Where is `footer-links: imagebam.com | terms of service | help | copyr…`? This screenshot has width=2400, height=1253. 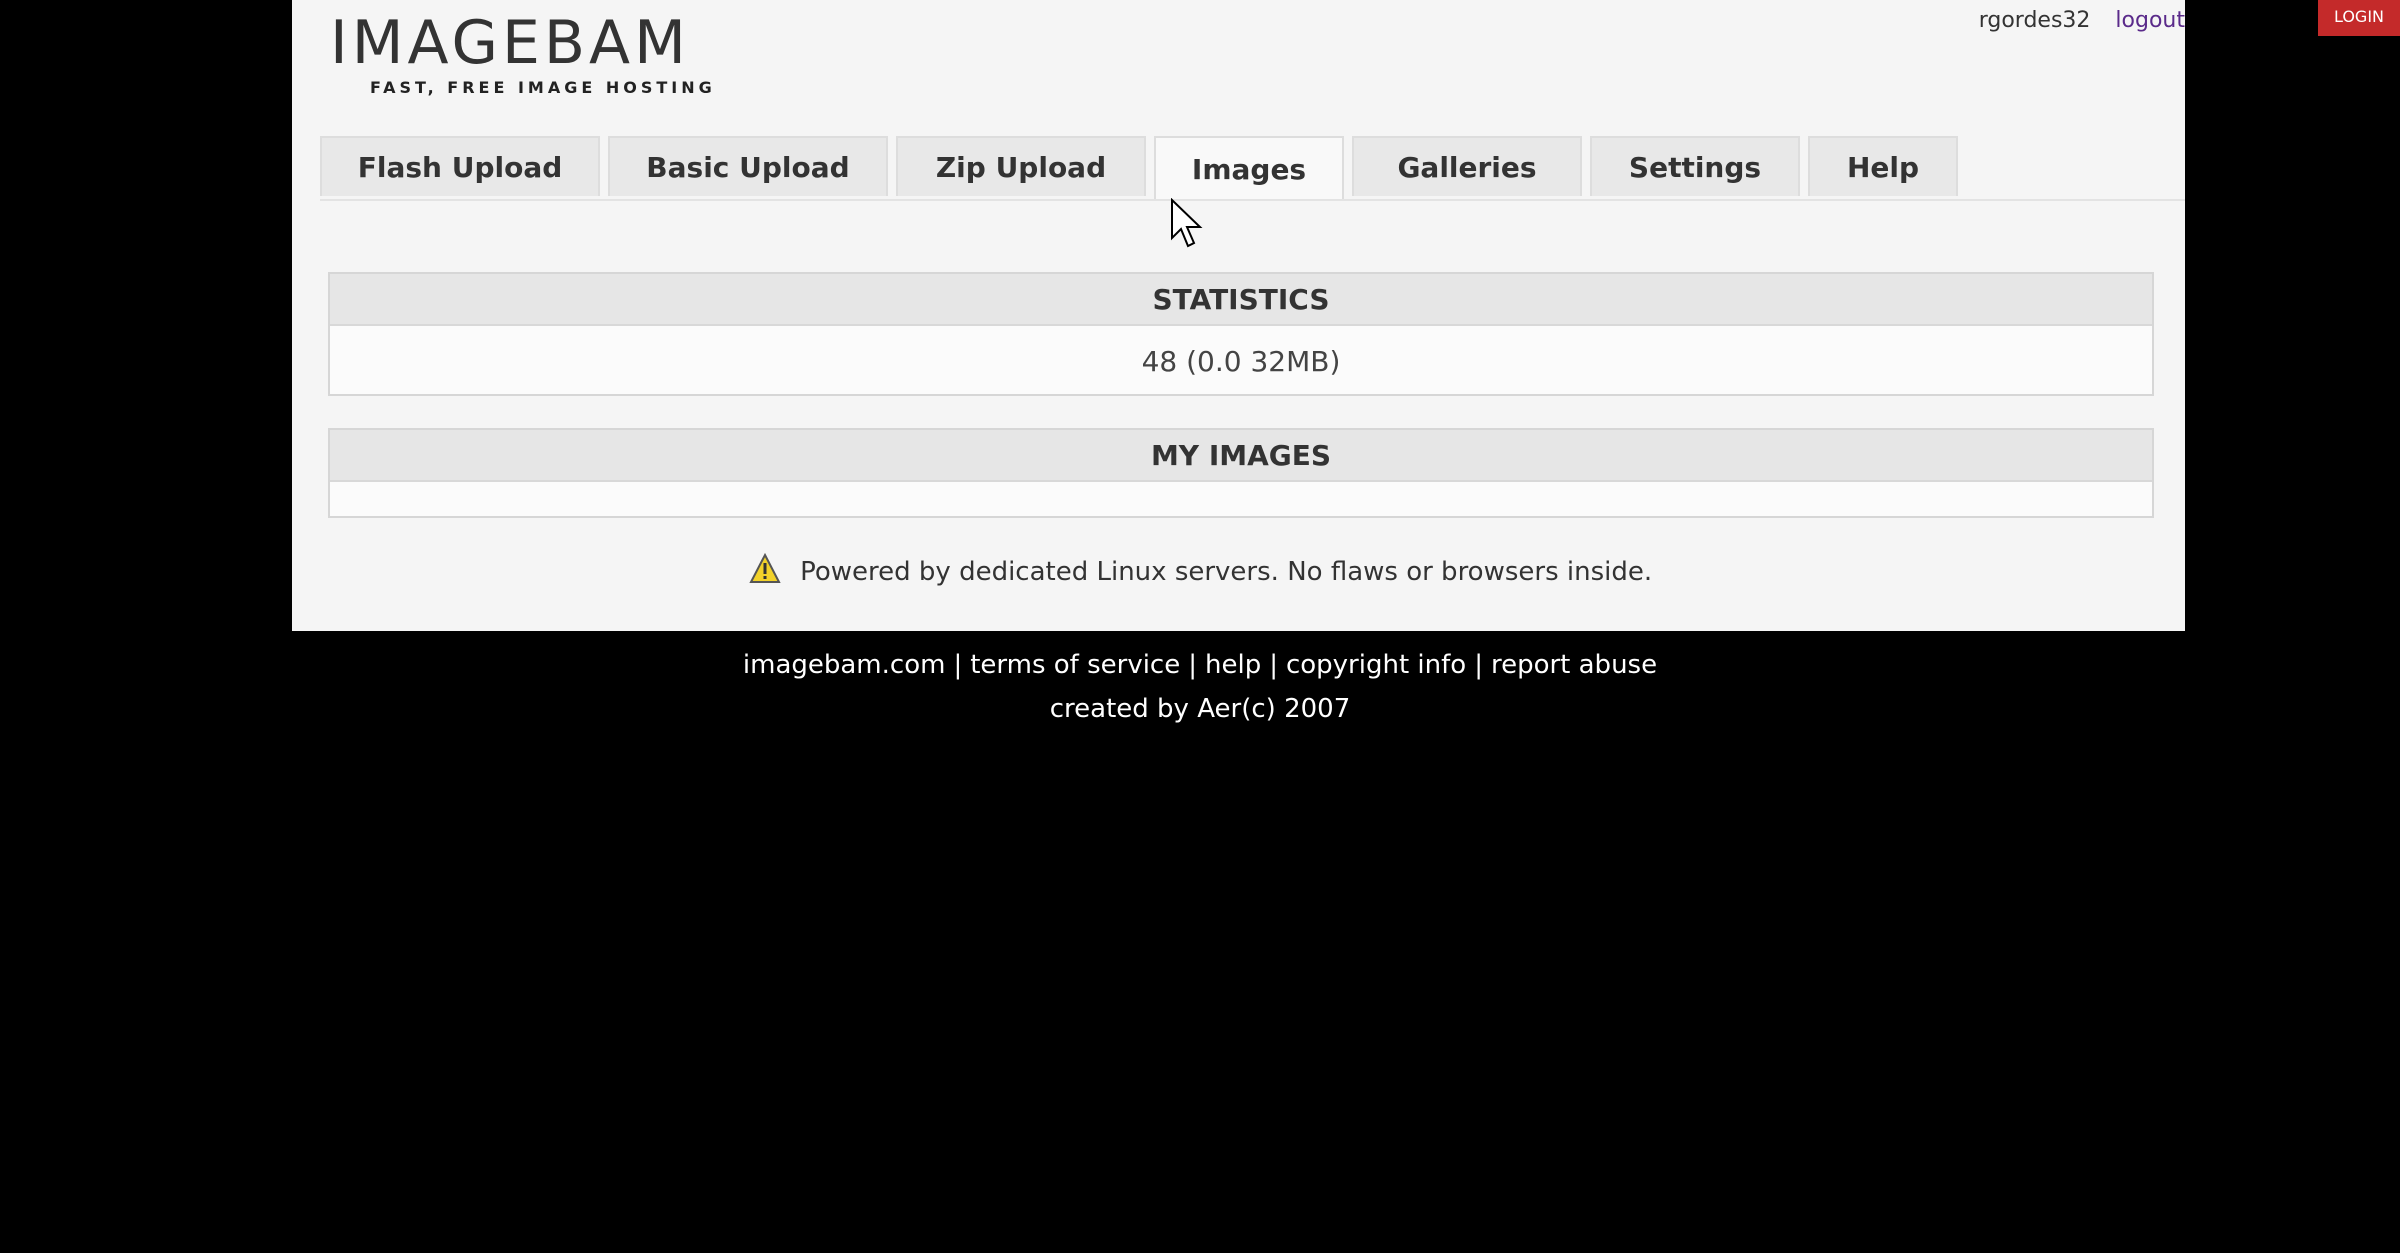
footer-links: imagebam.com | terms of service | help | copyr… is located at coordinates (1200, 665).